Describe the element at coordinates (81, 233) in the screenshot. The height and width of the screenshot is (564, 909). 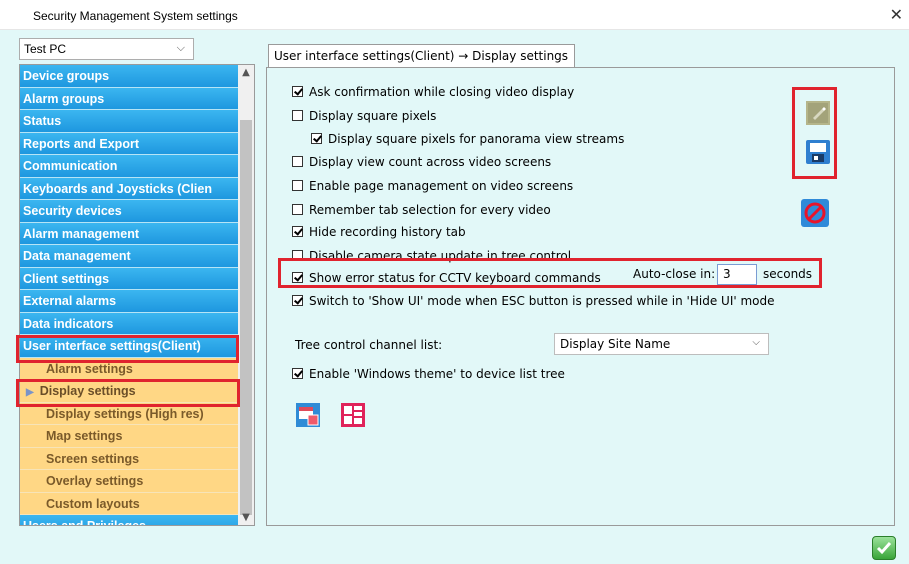
I see `nav-item-label: Alarm management` at that location.